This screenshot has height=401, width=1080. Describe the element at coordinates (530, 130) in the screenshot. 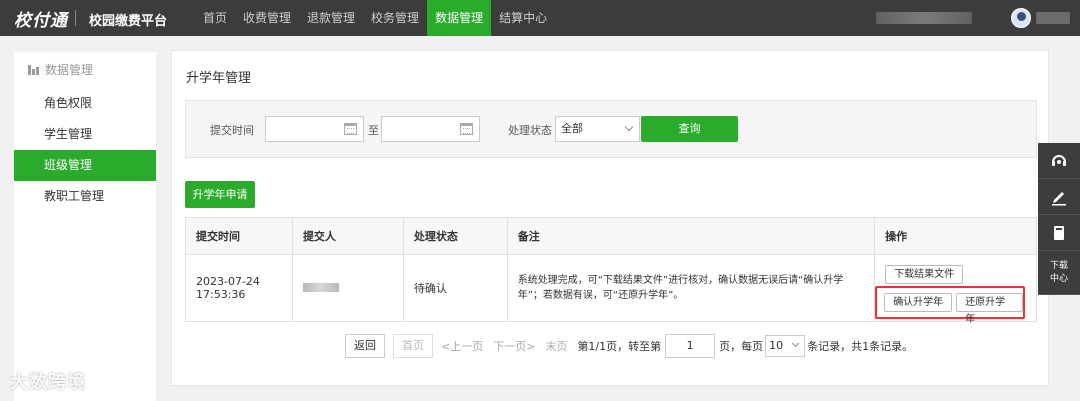

I see `status-label: 处理状态` at that location.